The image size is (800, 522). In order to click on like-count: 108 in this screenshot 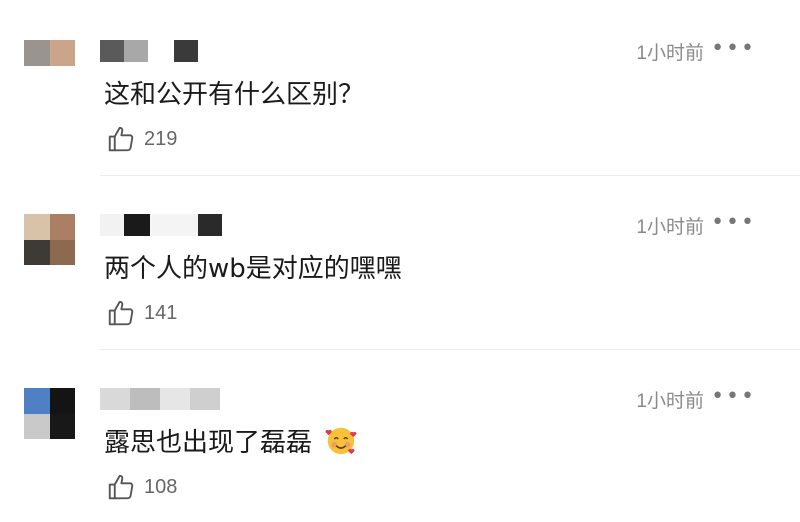, I will do `click(161, 486)`.